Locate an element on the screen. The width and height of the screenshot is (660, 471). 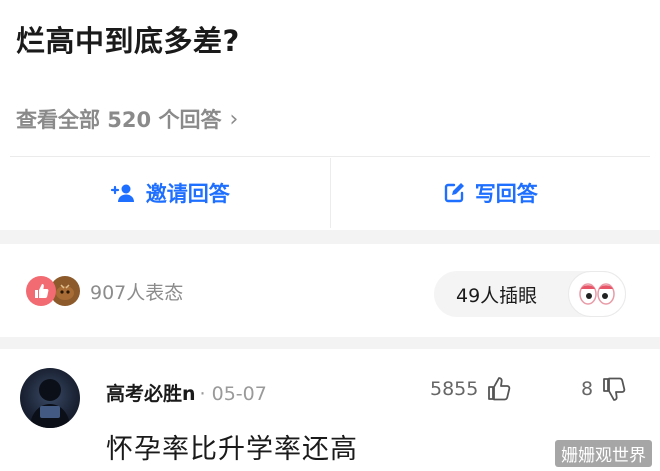
invite-answer-label: 邀请回答 is located at coordinates (187, 194).